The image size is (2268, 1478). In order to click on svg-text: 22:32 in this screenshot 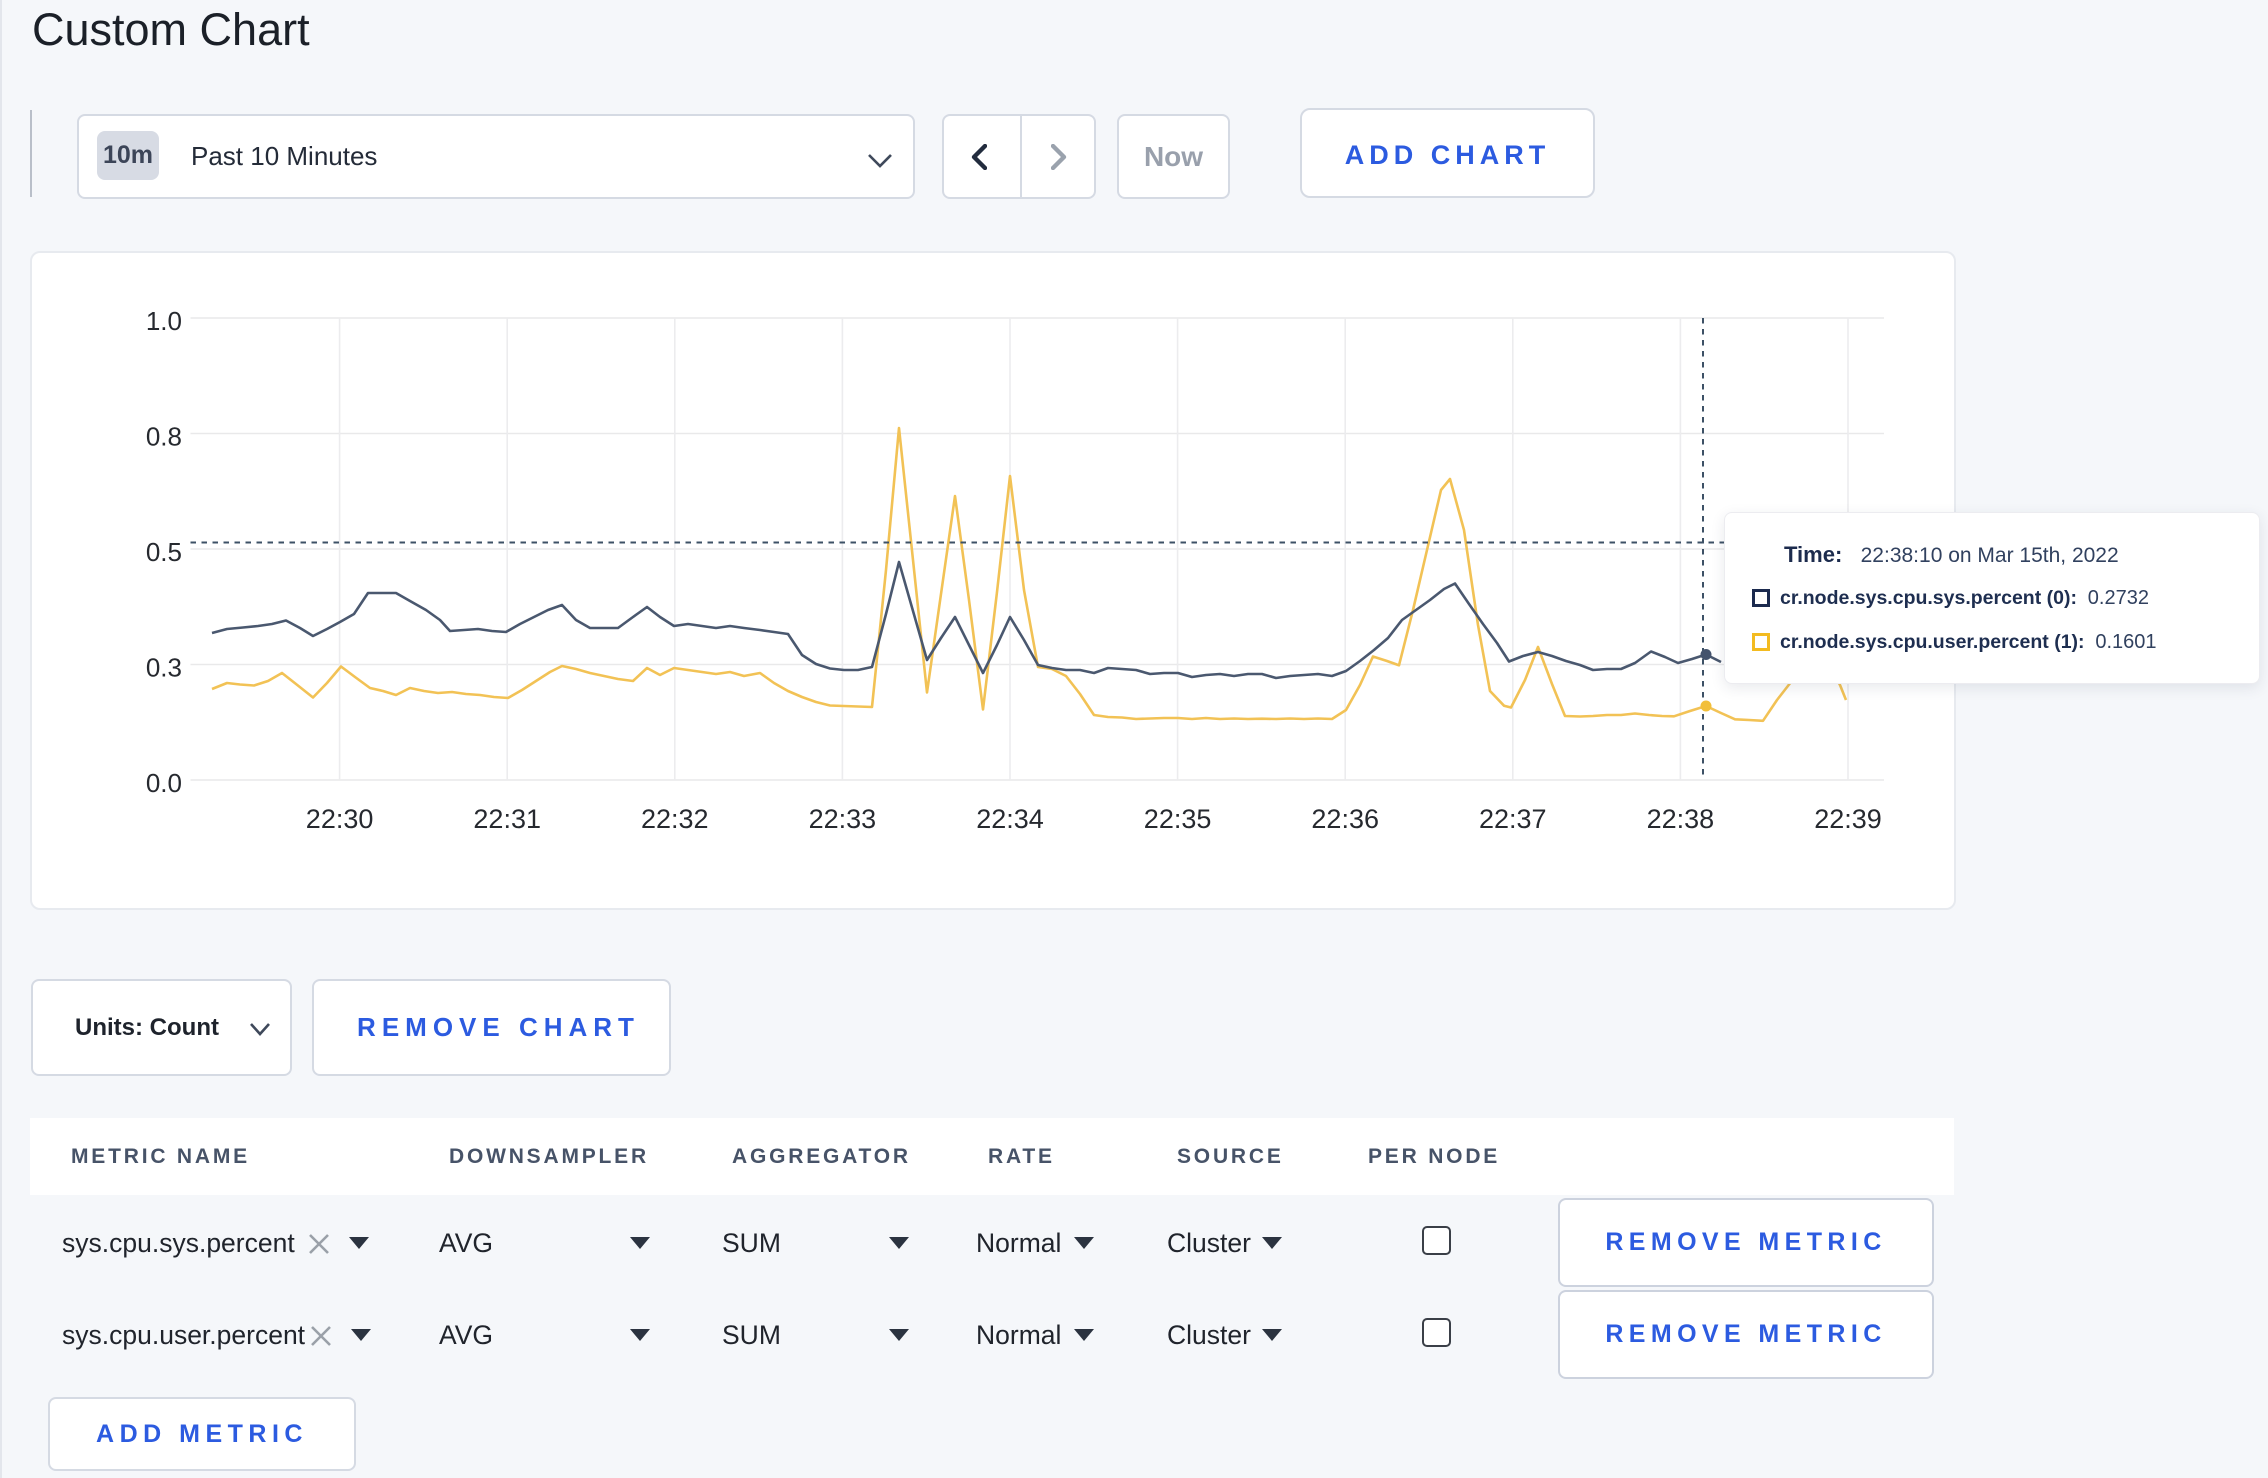, I will do `click(675, 819)`.